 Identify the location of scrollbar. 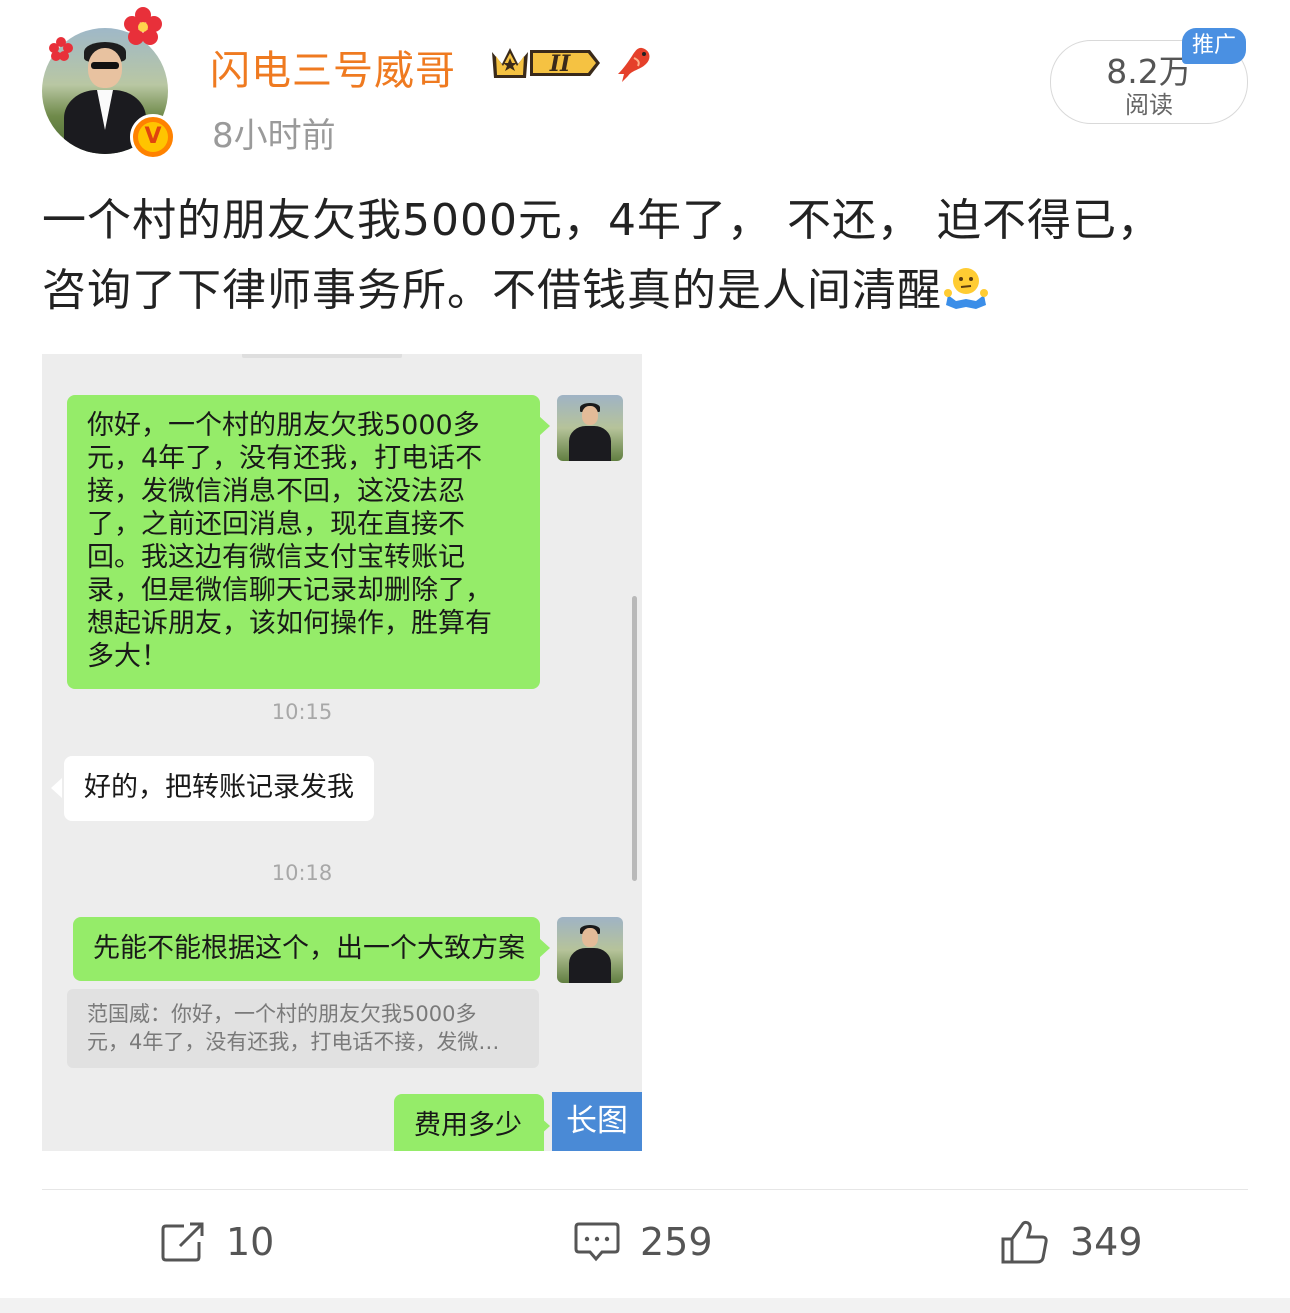
(634, 738).